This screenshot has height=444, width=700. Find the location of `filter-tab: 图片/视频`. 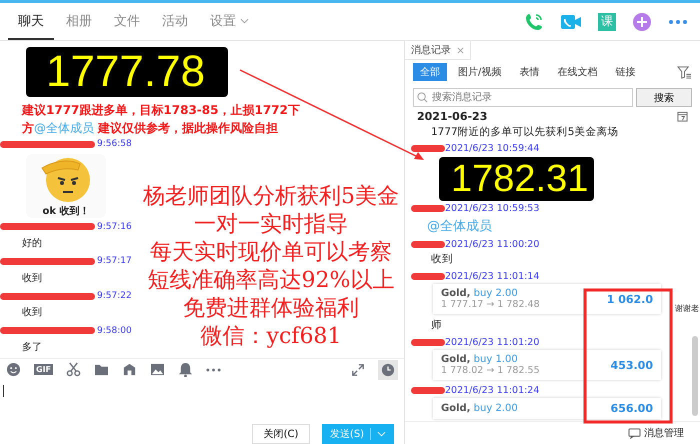

filter-tab: 图片/视频 is located at coordinates (479, 72).